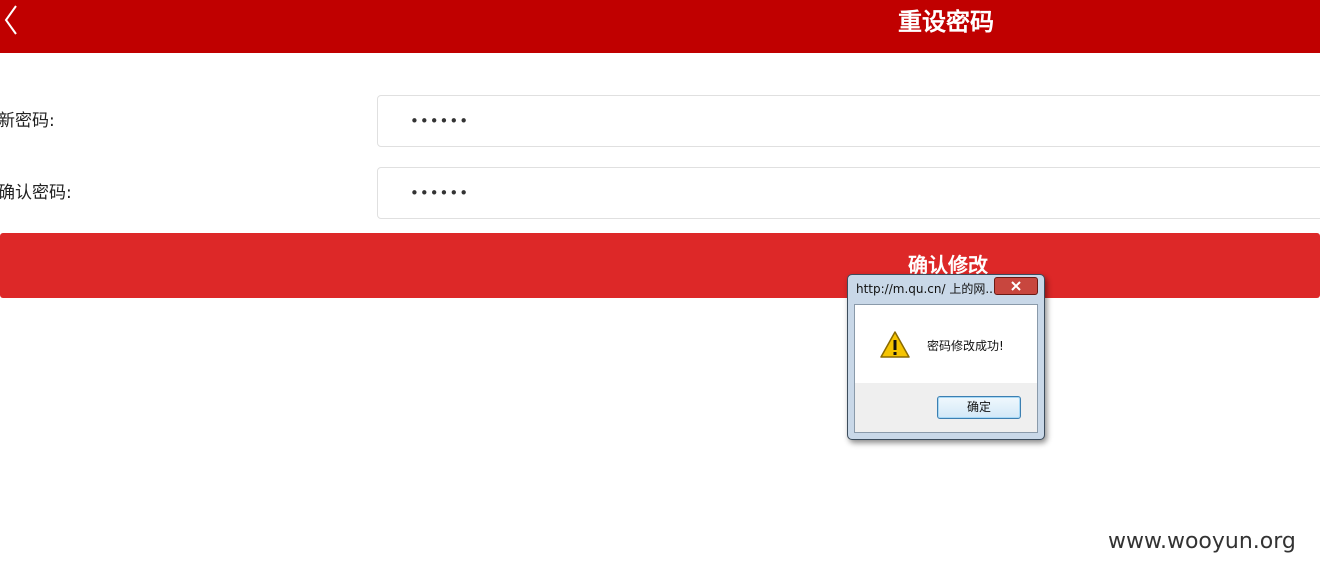  What do you see at coordinates (979, 407) in the screenshot?
I see `dialog-ok-button: 确定` at bounding box center [979, 407].